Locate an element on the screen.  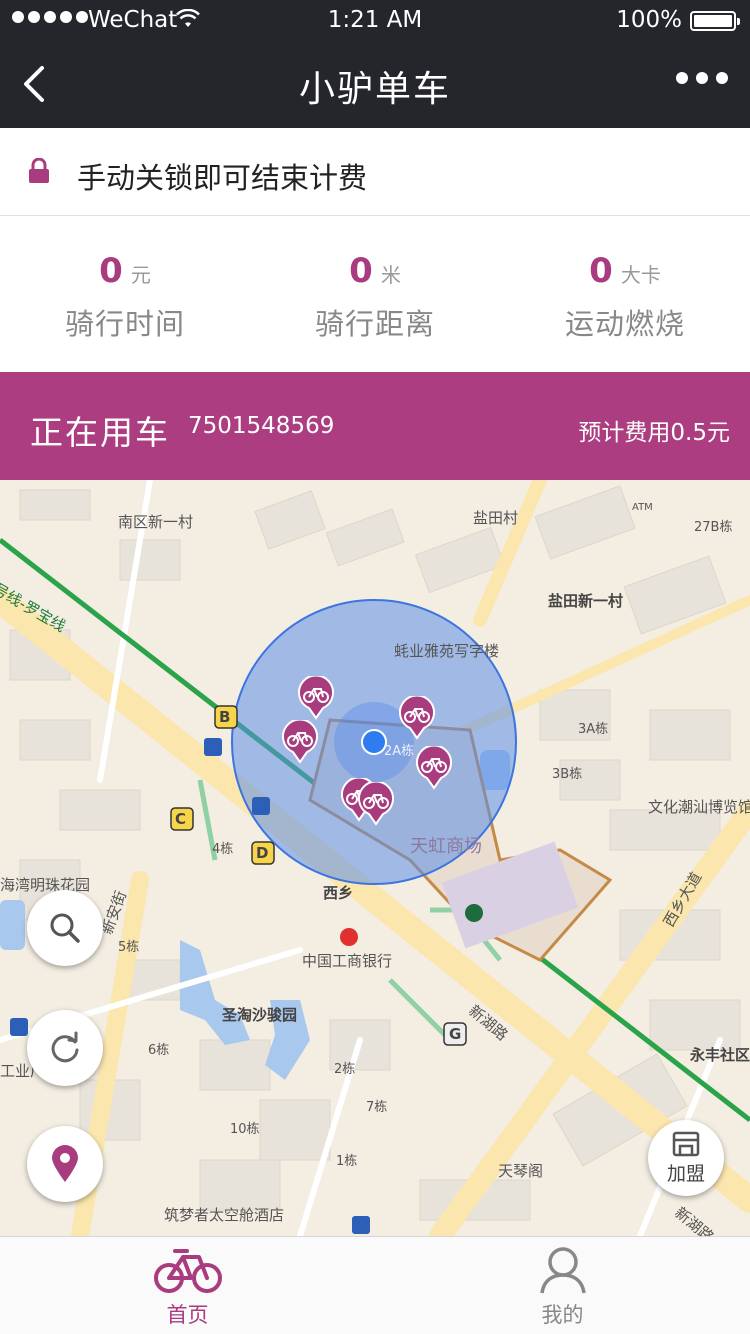
tab-label: 首页 is located at coordinates (187, 1315).